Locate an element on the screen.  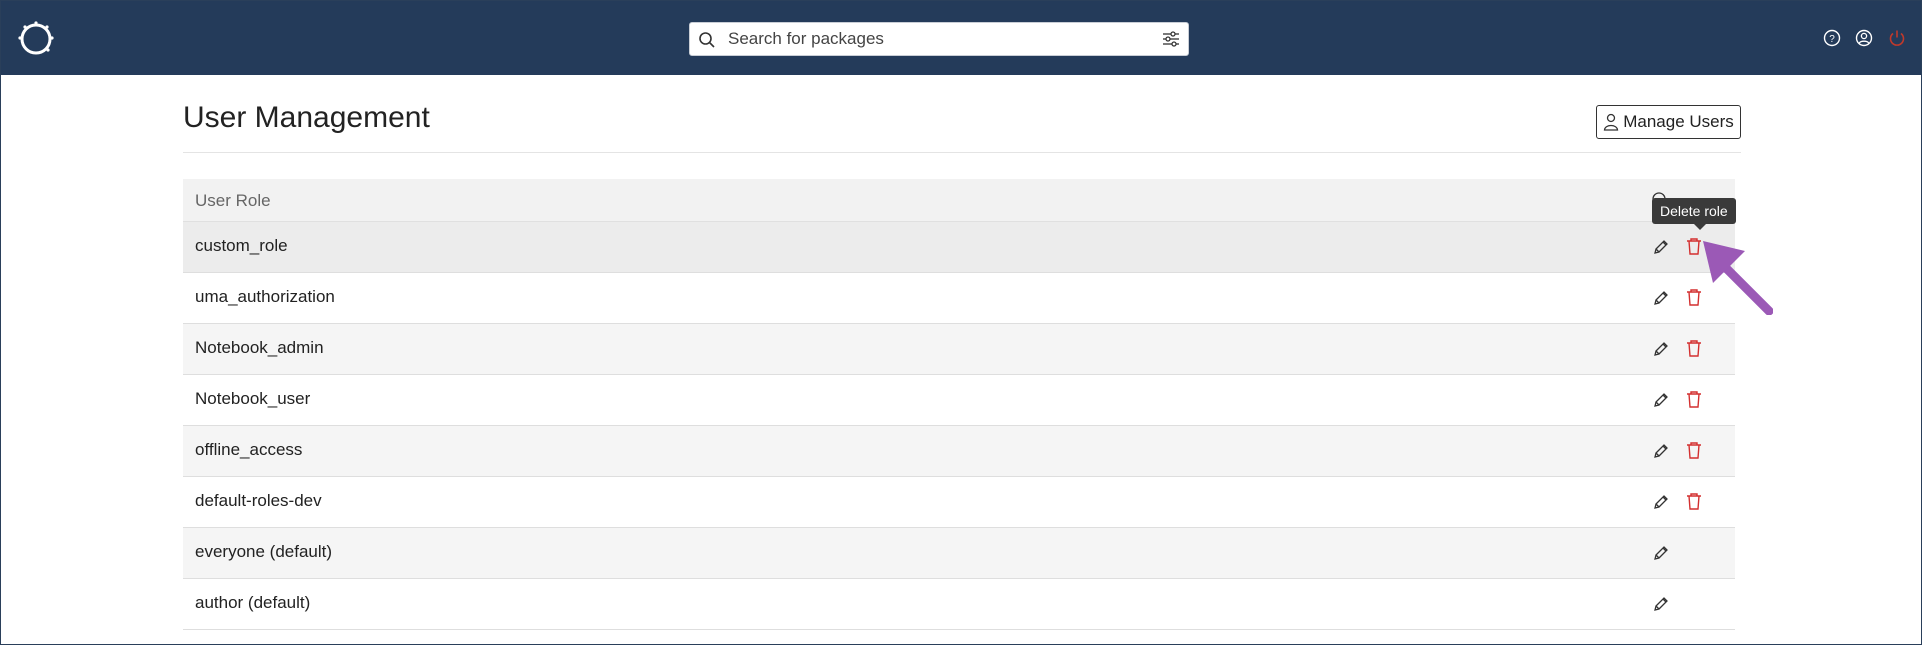
role-name: custom_role is located at coordinates (241, 245).